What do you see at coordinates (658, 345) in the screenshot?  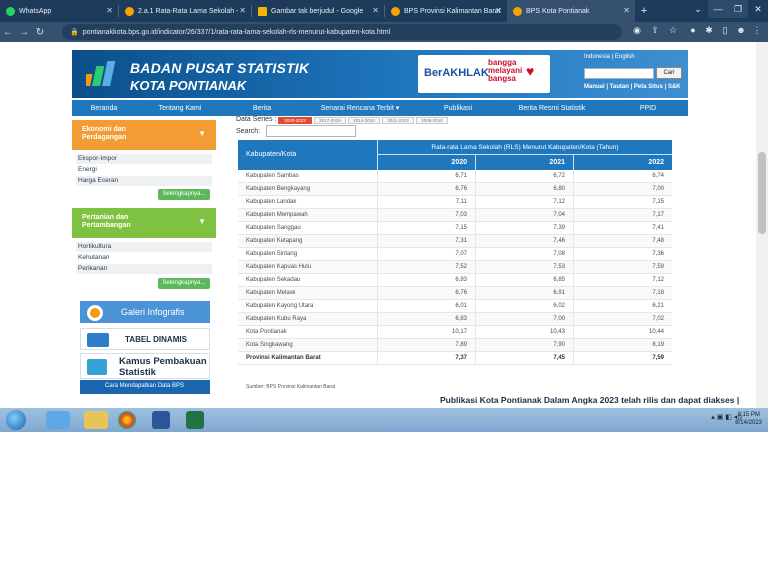 I see `cell-value-2022: 8,19` at bounding box center [658, 345].